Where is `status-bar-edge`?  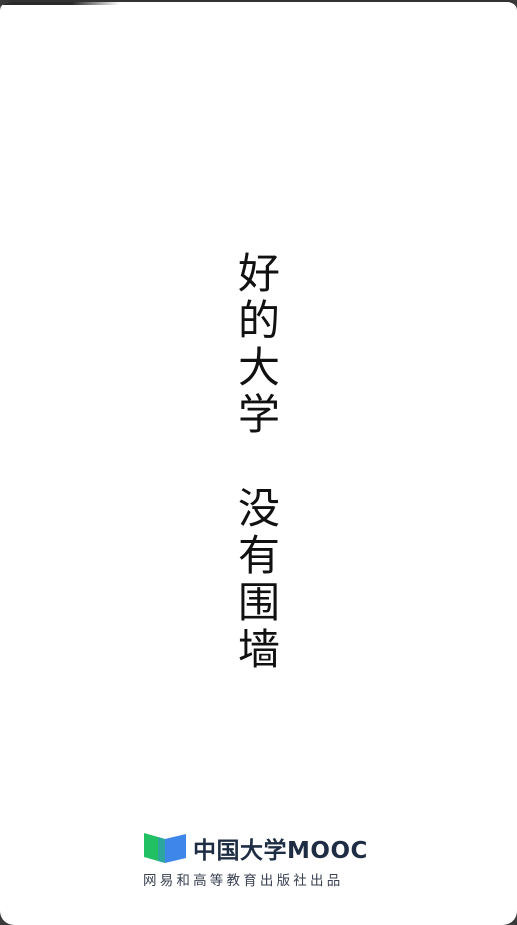 status-bar-edge is located at coordinates (60, 3).